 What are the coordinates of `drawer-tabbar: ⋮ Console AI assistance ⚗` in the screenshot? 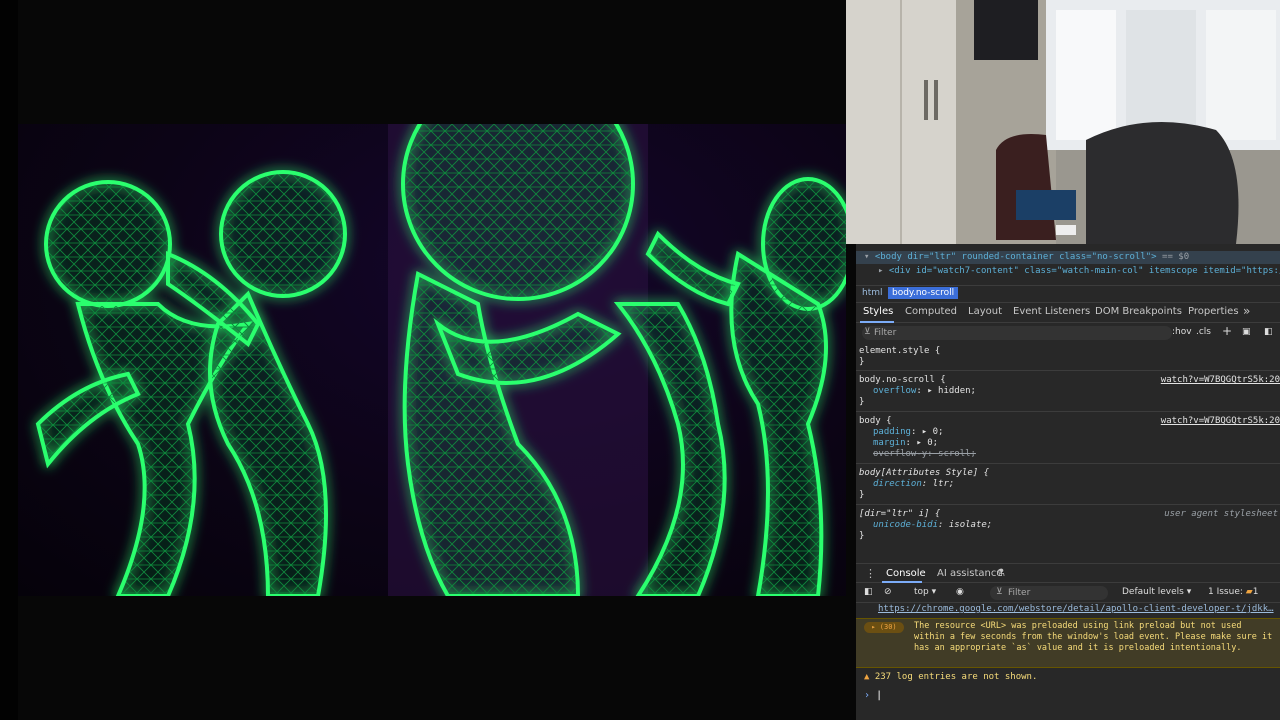 It's located at (1068, 573).